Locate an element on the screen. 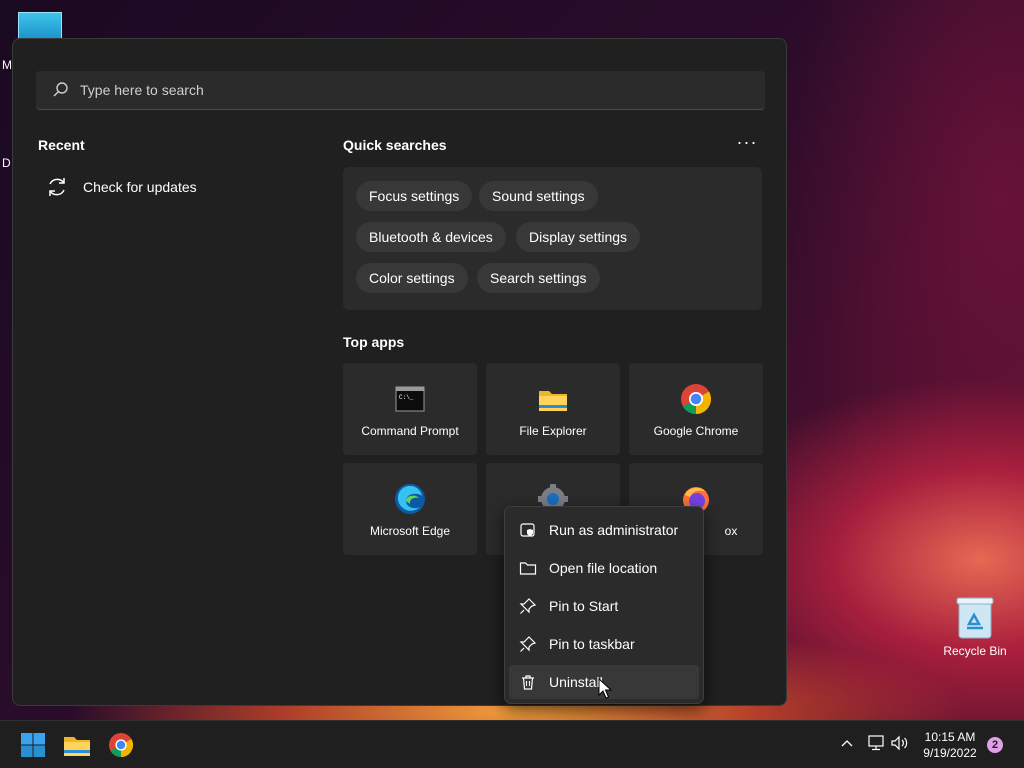  desktop-label-fragment: D is located at coordinates (6, 163).